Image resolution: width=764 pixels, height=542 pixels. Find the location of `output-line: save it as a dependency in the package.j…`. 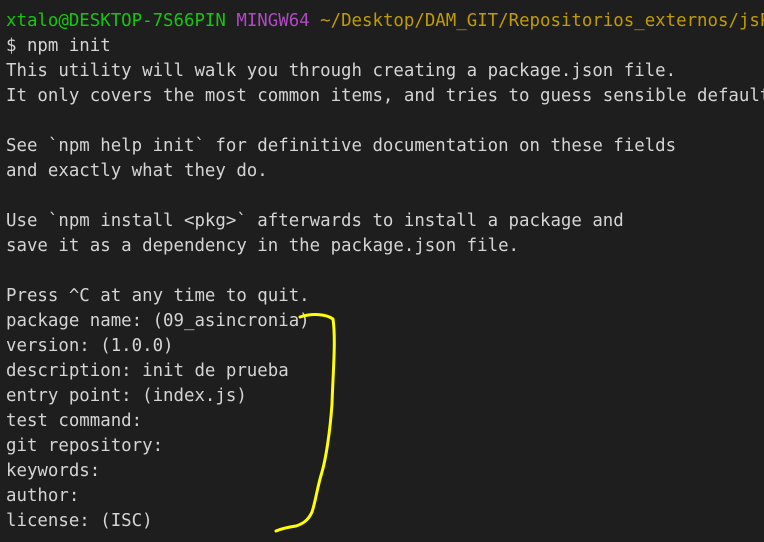

output-line: save it as a dependency in the package.j… is located at coordinates (263, 246).